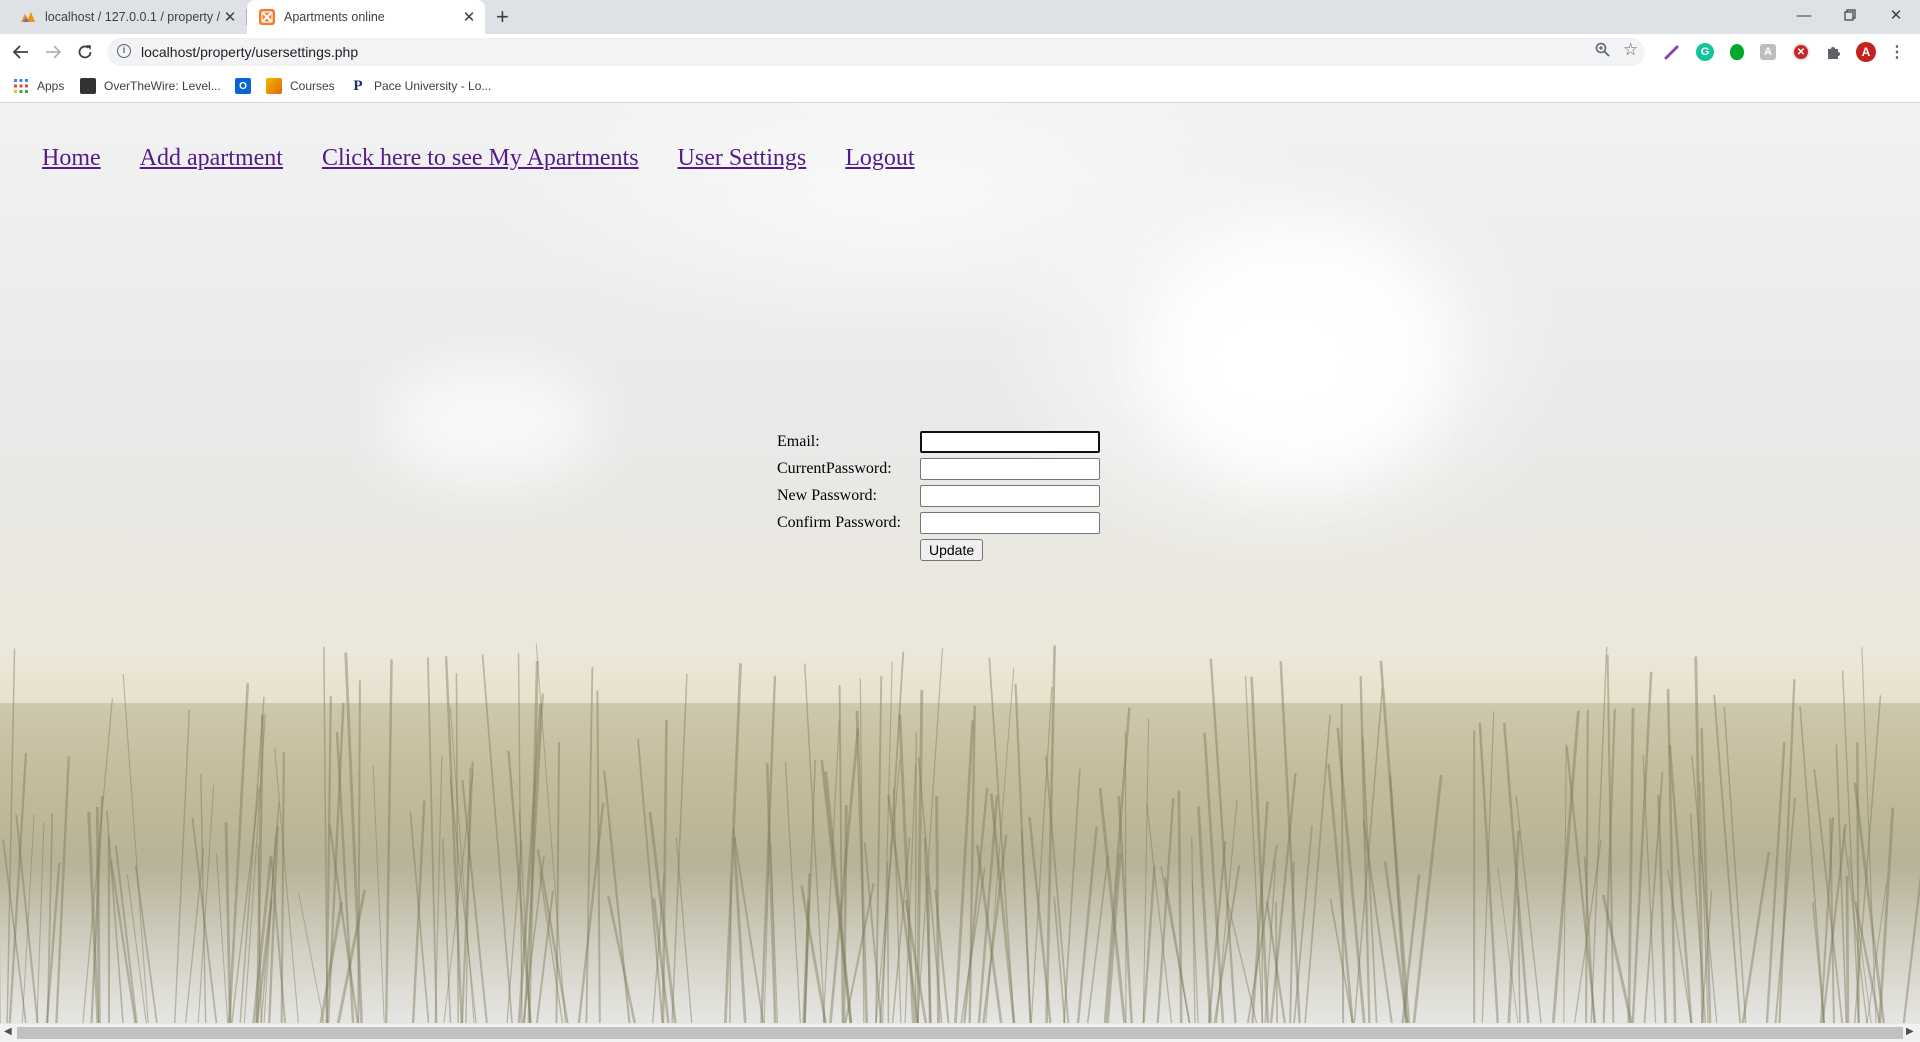 The image size is (1920, 1042). I want to click on address-bar: i localhost/property/usersettings.php ☆, so click(876, 52).